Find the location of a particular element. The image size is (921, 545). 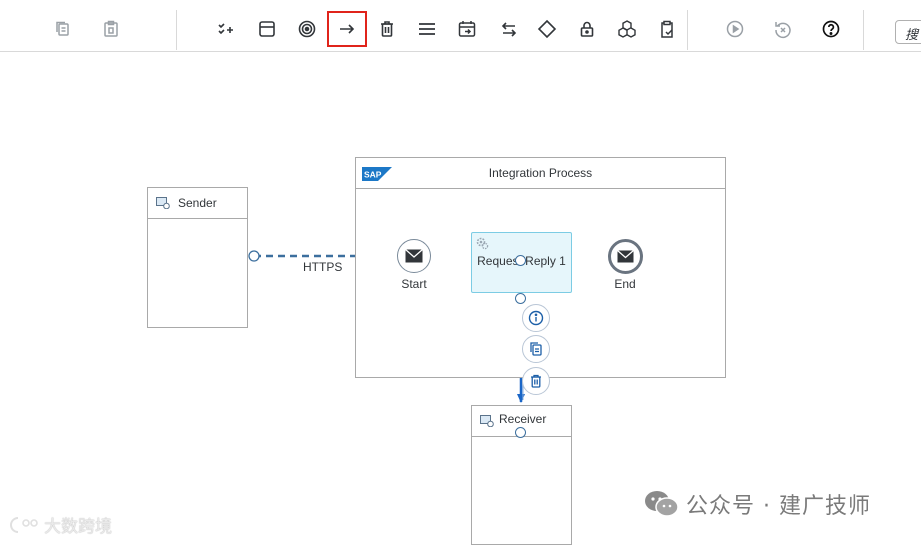

help-icon is located at coordinates (831, 29).